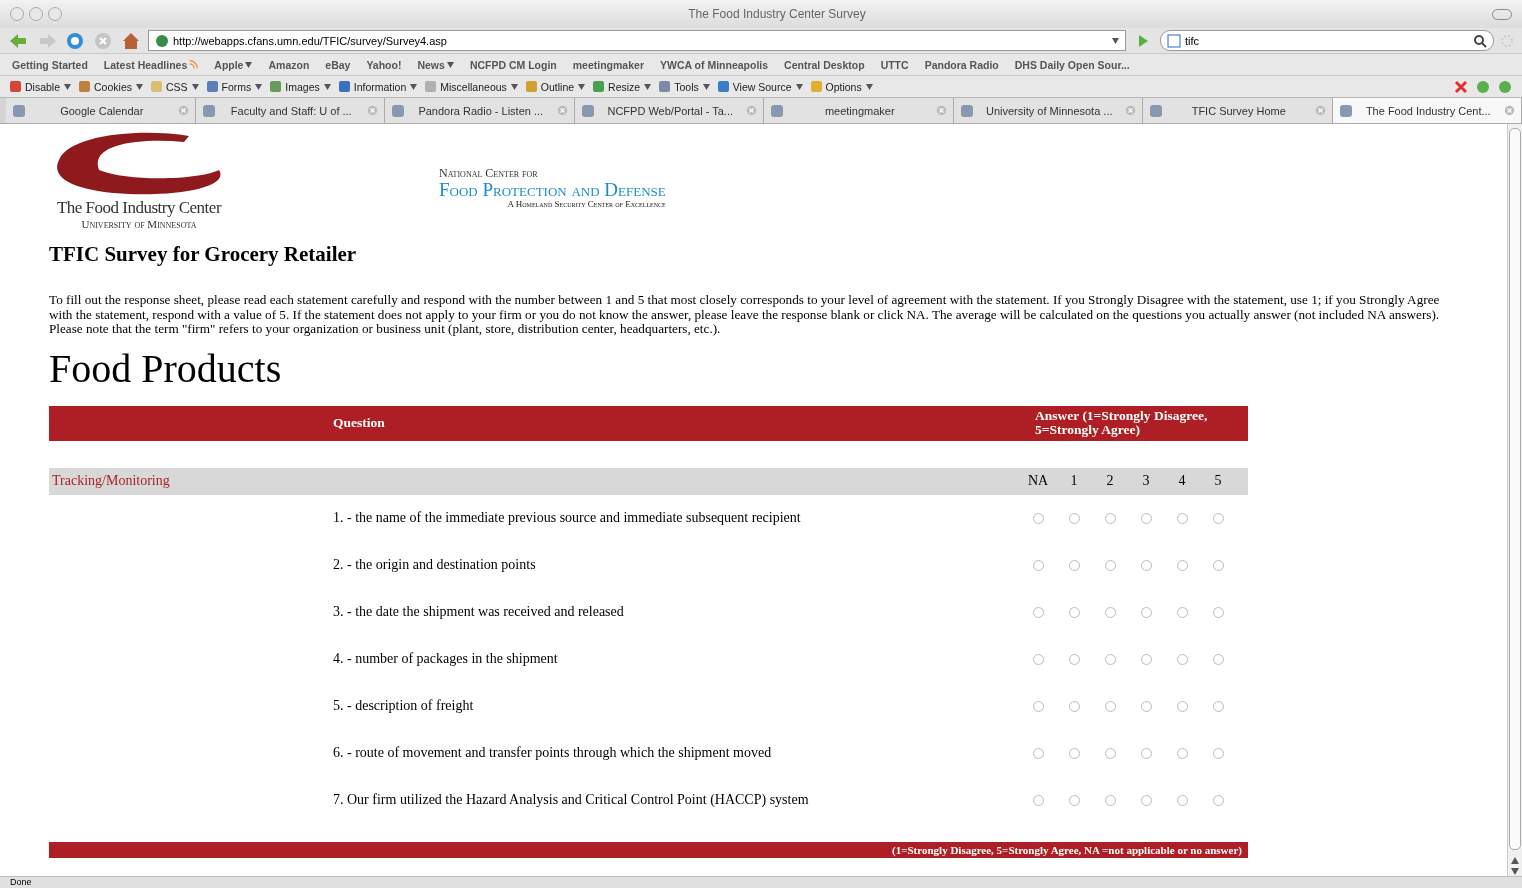 This screenshot has width=1522, height=888. What do you see at coordinates (338, 64) in the screenshot?
I see `bookmark-link: eBay` at bounding box center [338, 64].